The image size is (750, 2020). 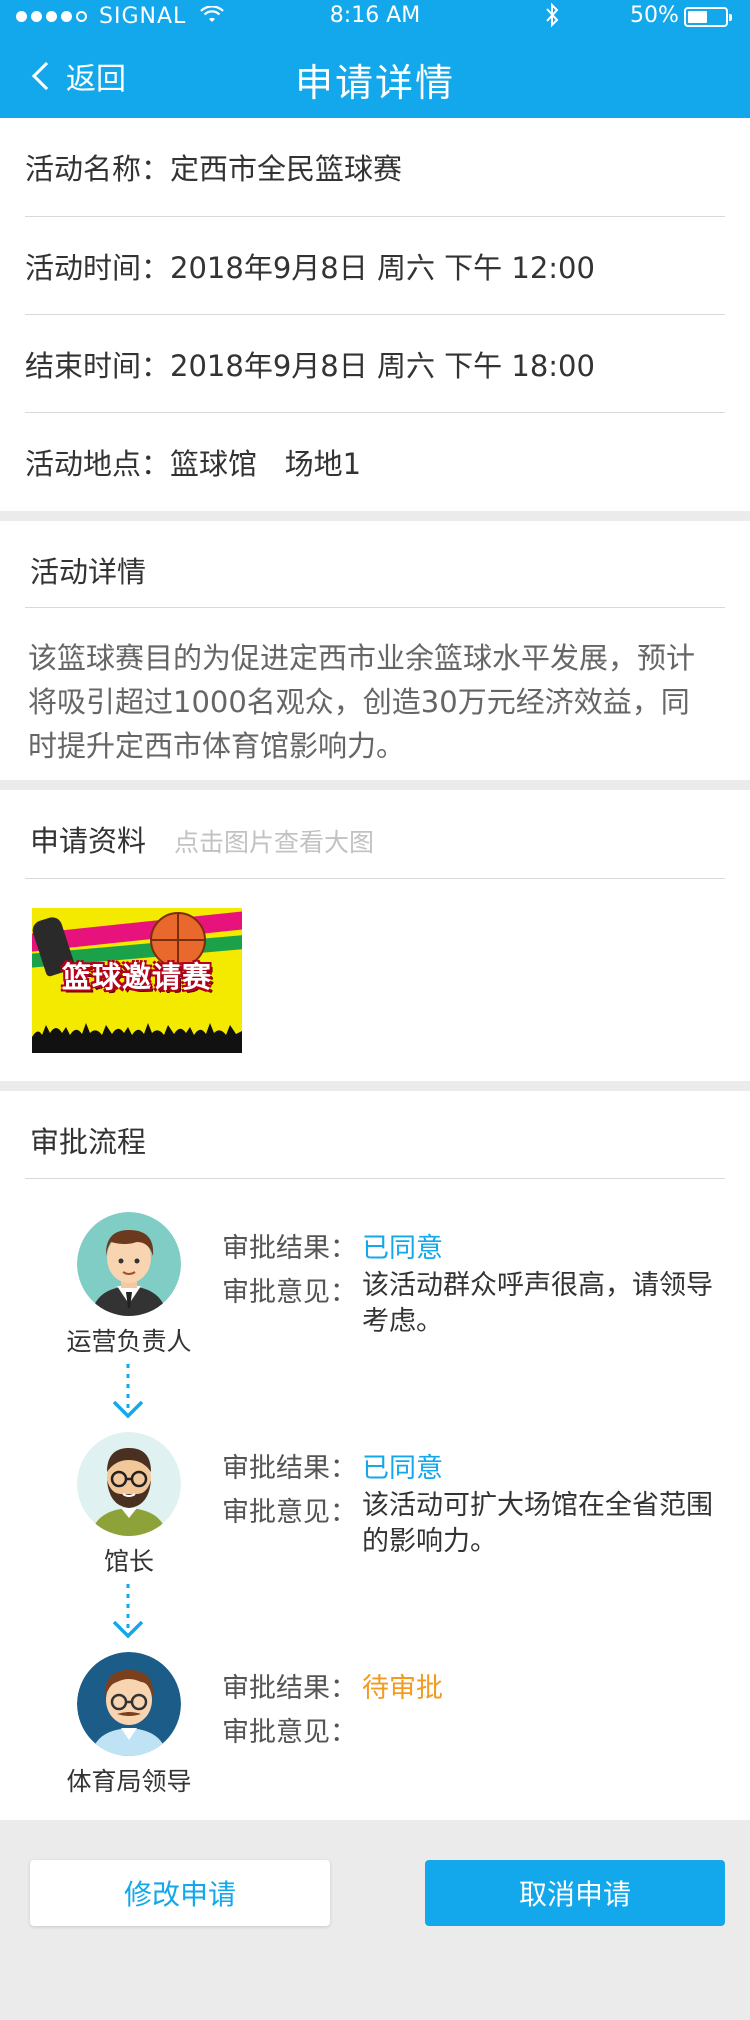 What do you see at coordinates (708, 17) in the screenshot?
I see `battery-icon` at bounding box center [708, 17].